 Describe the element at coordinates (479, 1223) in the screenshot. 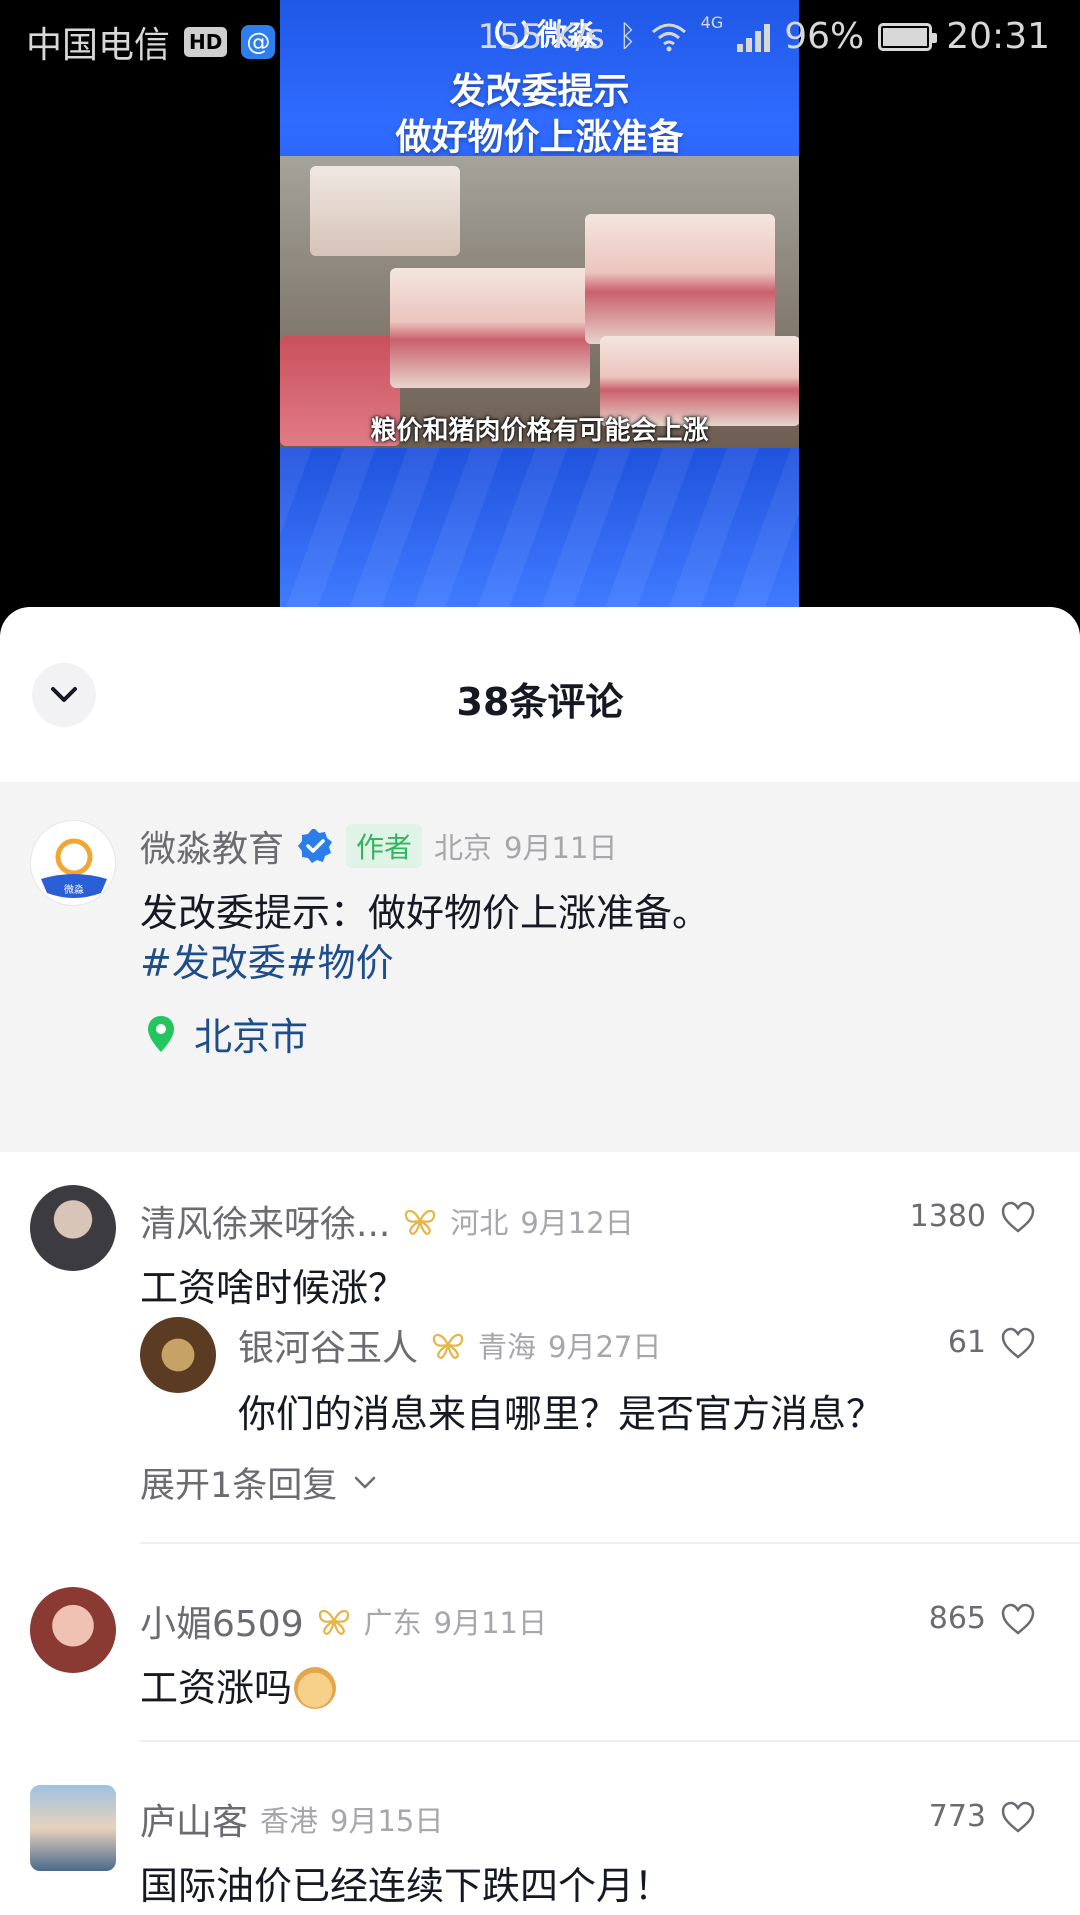

I see `comment-region: 河北` at that location.